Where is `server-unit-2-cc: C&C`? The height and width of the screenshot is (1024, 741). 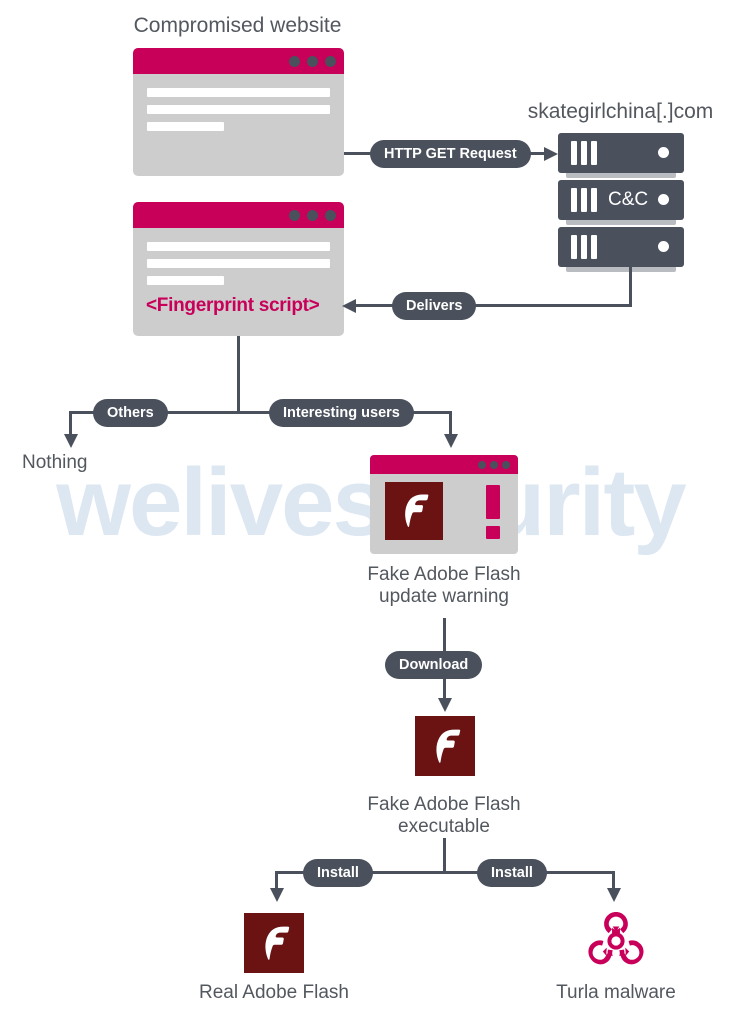 server-unit-2-cc: C&C is located at coordinates (621, 200).